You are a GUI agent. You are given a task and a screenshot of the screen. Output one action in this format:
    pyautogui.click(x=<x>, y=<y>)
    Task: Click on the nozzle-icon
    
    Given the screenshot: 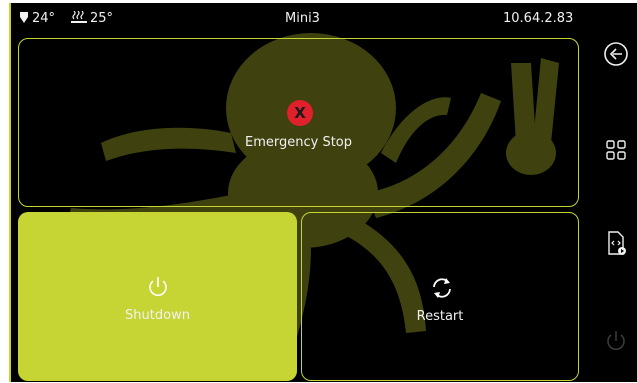 What is the action you would take?
    pyautogui.click(x=24, y=17)
    